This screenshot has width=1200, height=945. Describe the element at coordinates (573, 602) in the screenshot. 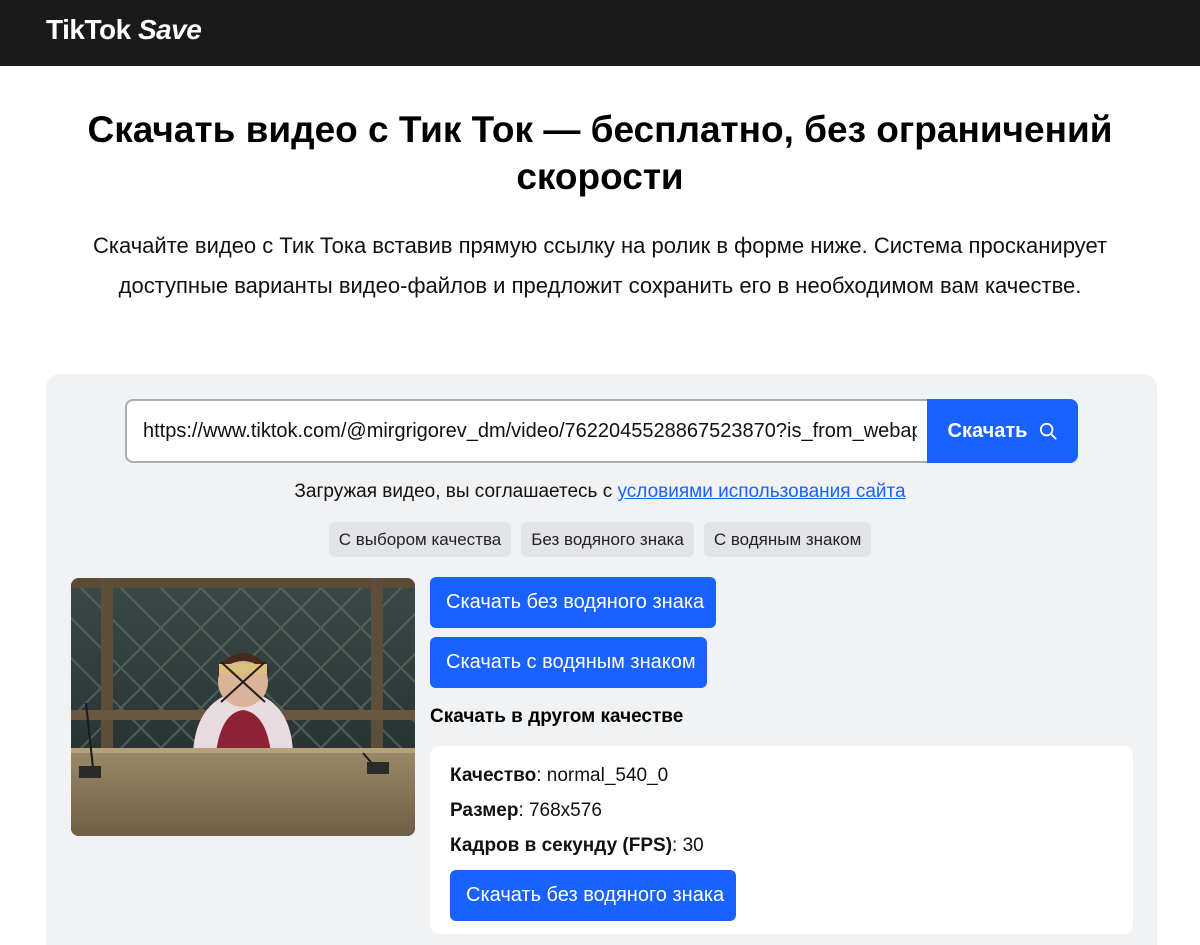

I see `download-no-watermark-button: Скачать без водяного знака` at that location.